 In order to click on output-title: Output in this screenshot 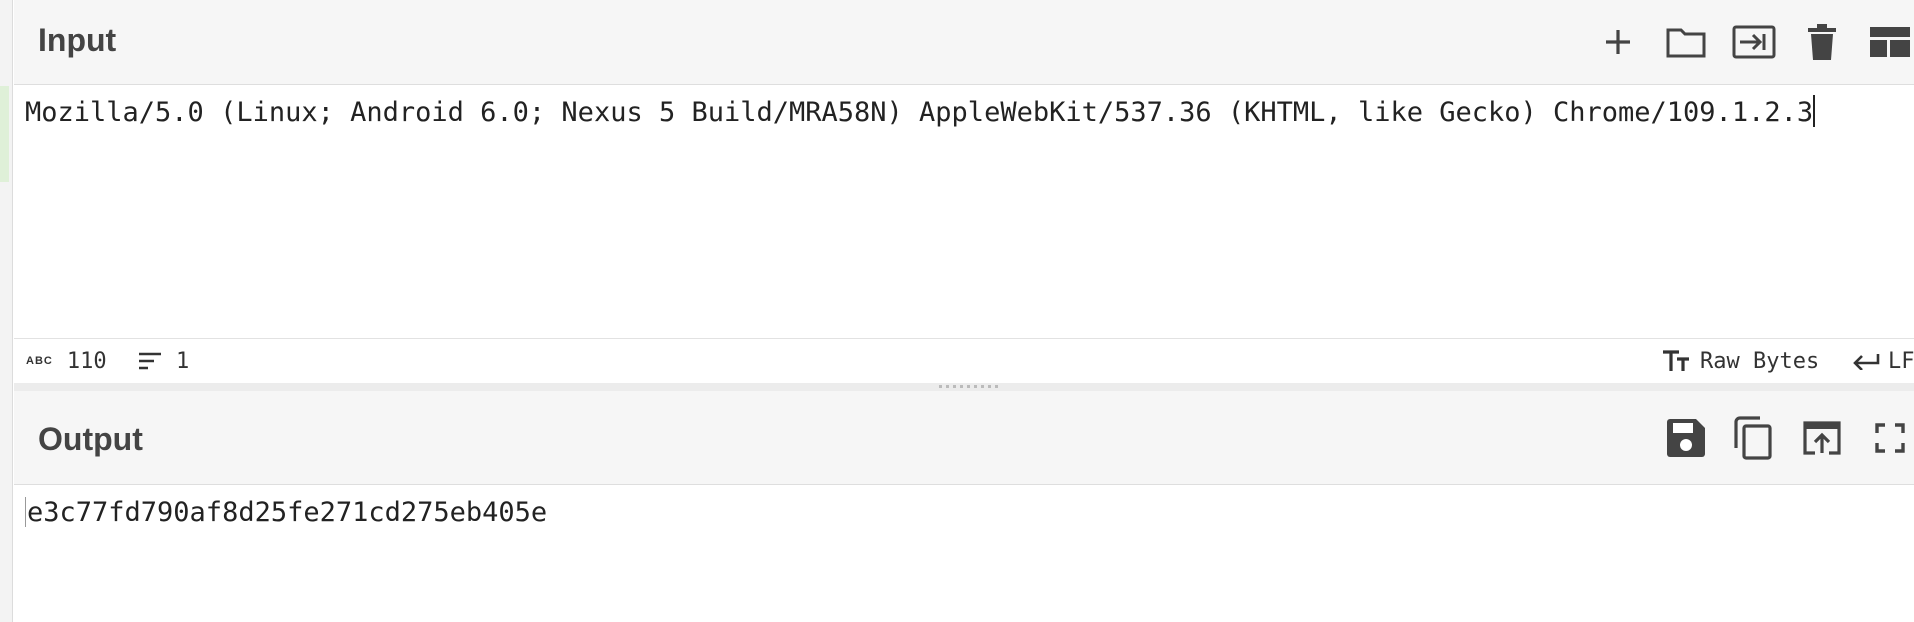, I will do `click(90, 439)`.